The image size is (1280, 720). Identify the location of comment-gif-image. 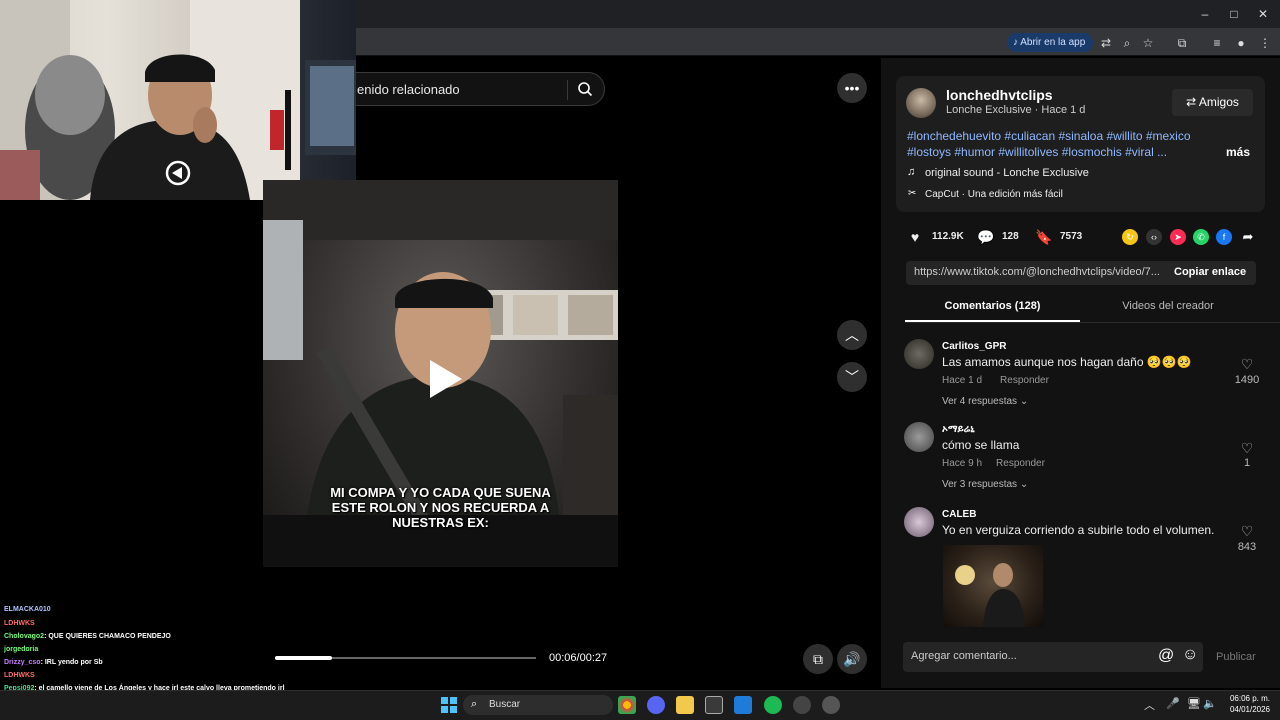
(993, 586).